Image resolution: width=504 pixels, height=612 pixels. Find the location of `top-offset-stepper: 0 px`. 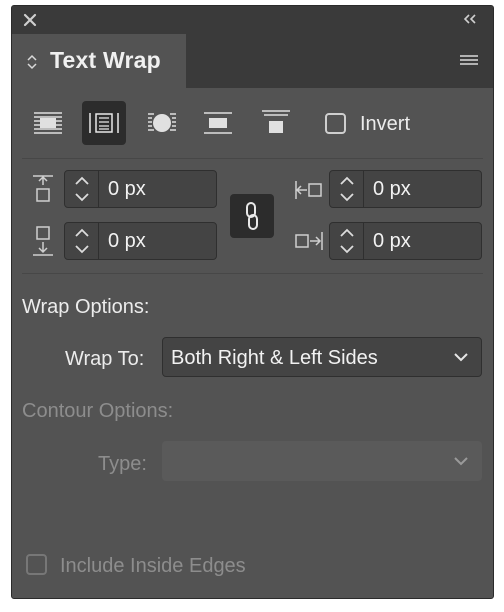

top-offset-stepper: 0 px is located at coordinates (140, 189).